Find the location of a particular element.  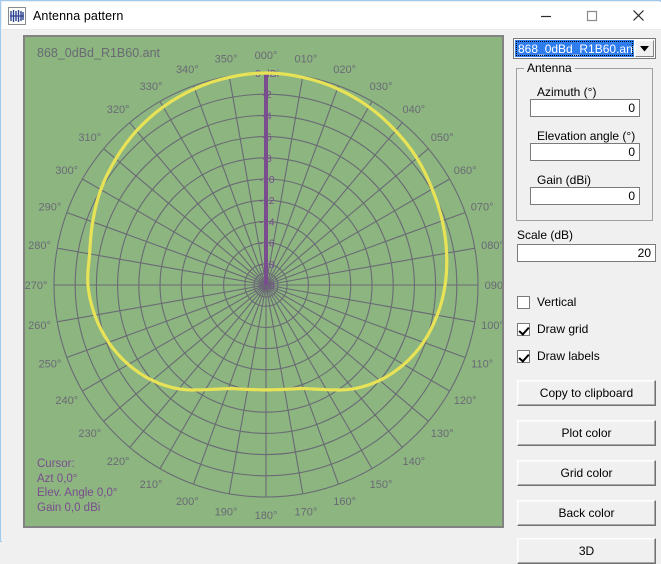

minimize-button is located at coordinates (546, 15).